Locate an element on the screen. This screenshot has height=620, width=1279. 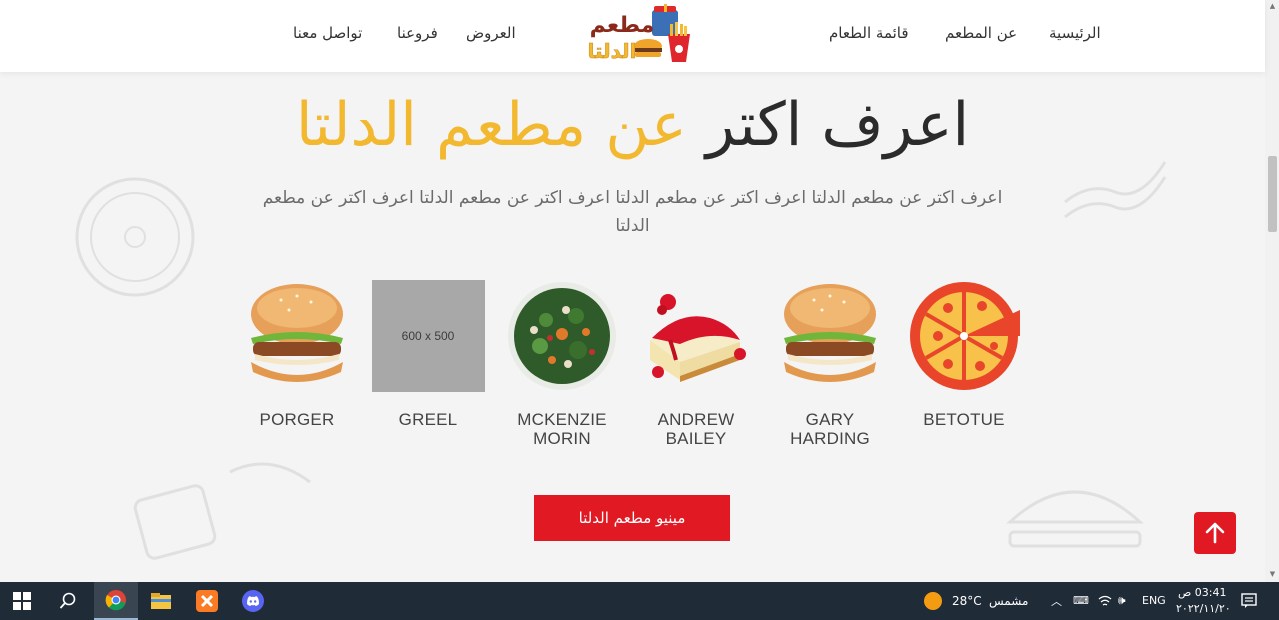
nav-contact: تواصل معنا is located at coordinates (327, 33).